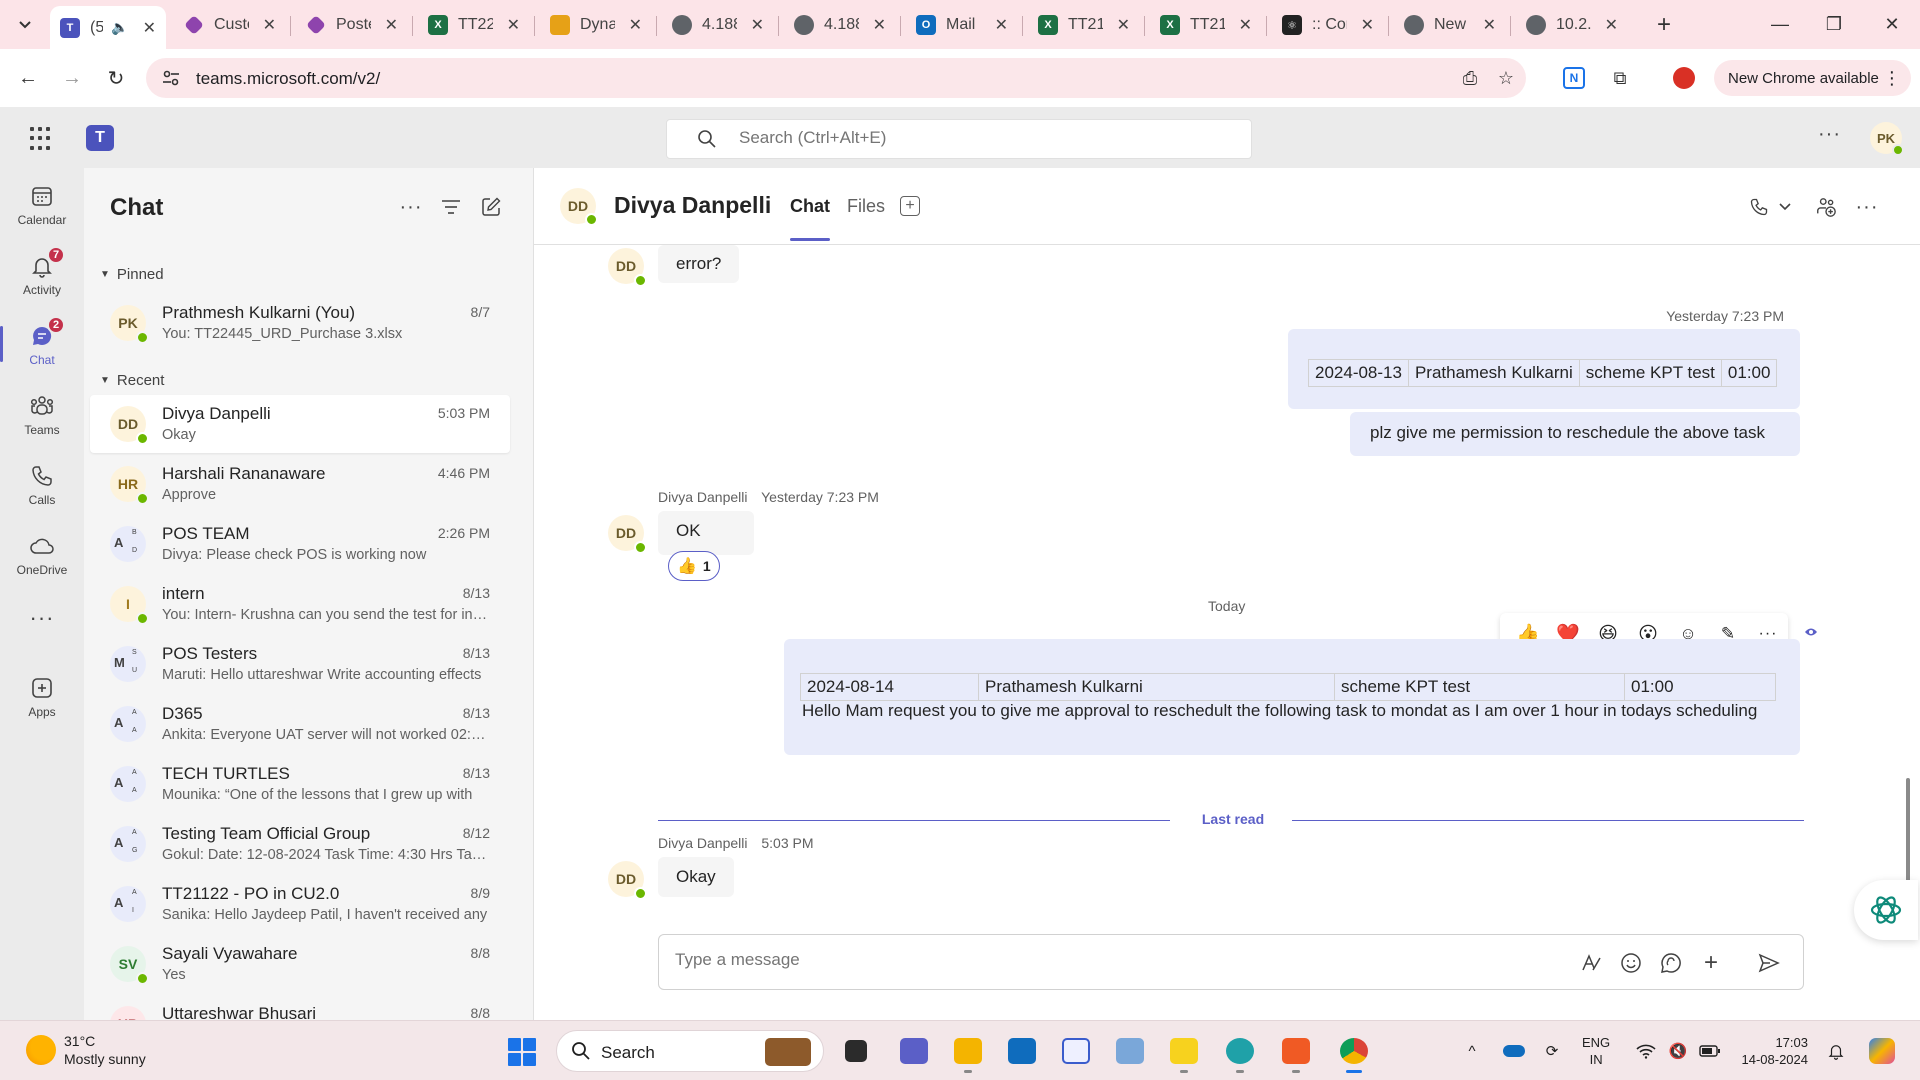 Image resolution: width=1920 pixels, height=1080 pixels. Describe the element at coordinates (116, 78) in the screenshot. I see `reload-button: ↻` at that location.